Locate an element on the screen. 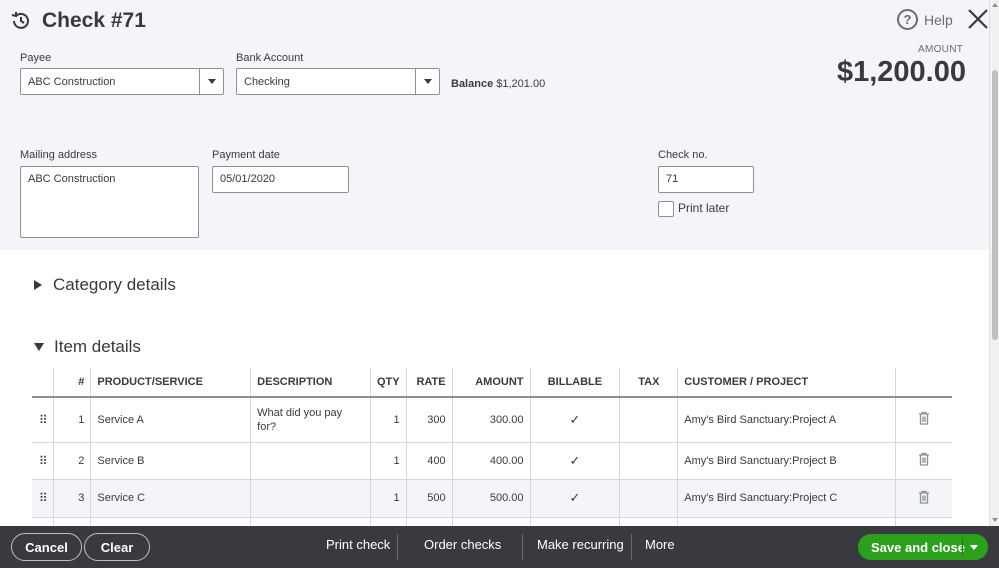 This screenshot has height=568, width=999. help-icon: ? is located at coordinates (907, 19).